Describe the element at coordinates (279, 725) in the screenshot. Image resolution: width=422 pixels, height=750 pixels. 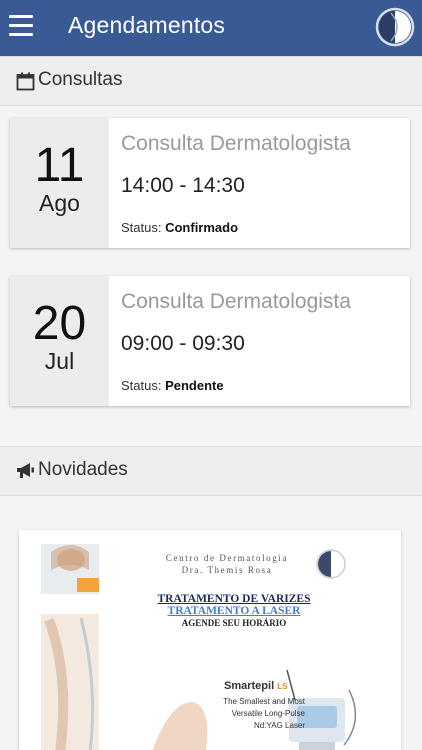
I see `product-desc-3: Nd:YAG Laser` at that location.